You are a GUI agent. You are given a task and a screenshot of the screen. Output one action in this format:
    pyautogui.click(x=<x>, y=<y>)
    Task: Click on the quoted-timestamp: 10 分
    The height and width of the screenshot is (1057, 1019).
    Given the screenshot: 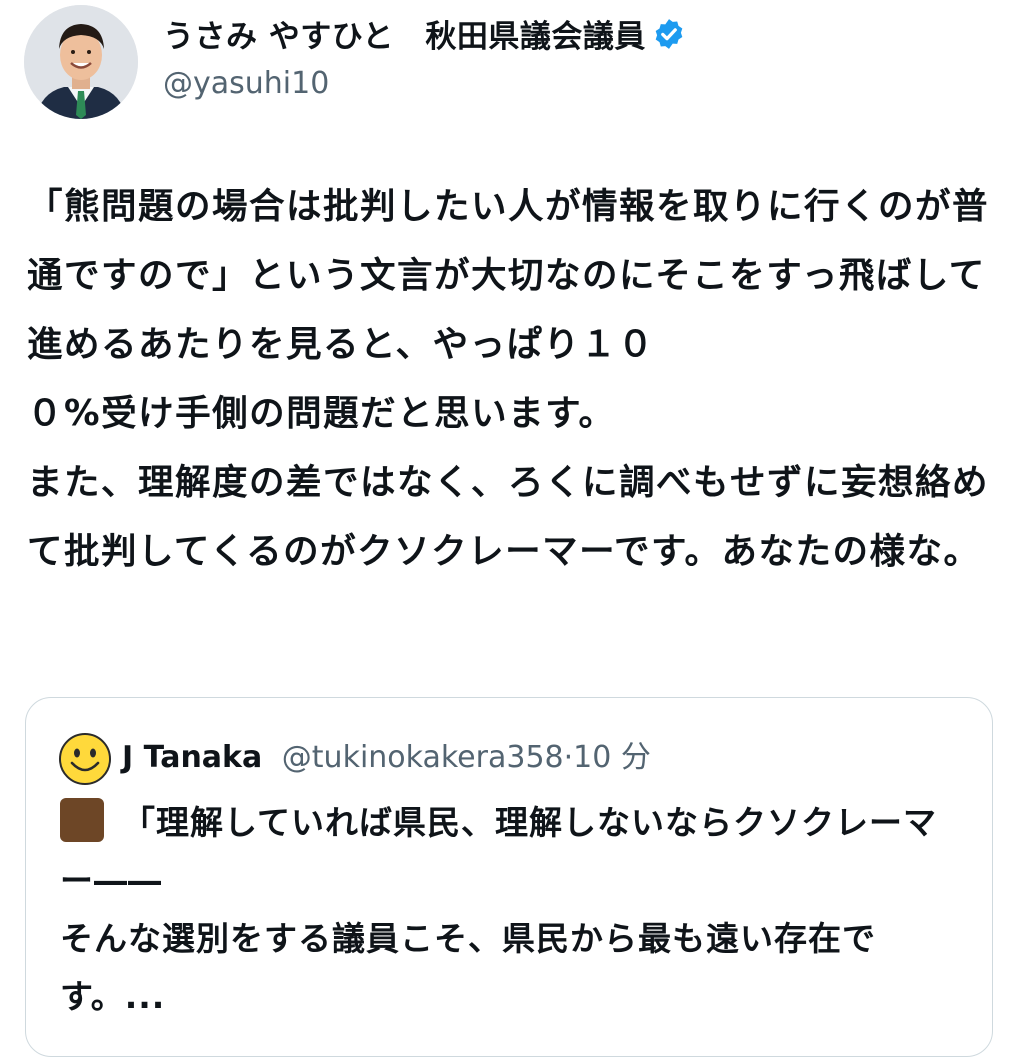 What is the action you would take?
    pyautogui.click(x=612, y=757)
    